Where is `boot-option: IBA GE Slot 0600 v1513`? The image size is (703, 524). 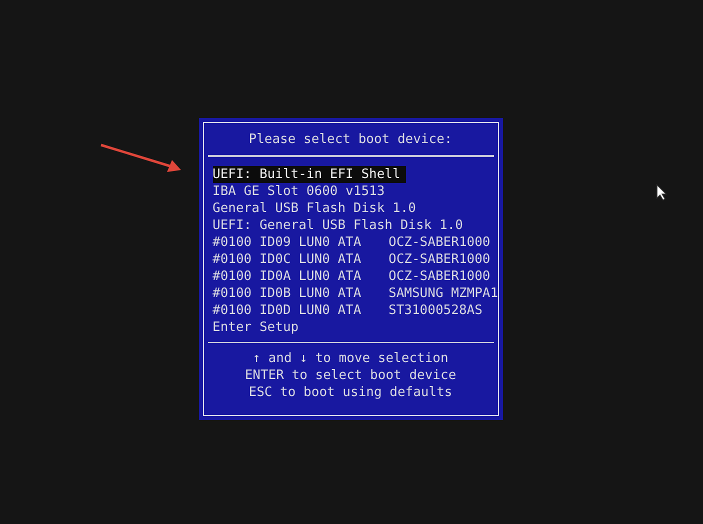 boot-option: IBA GE Slot 0600 v1513 is located at coordinates (300, 191).